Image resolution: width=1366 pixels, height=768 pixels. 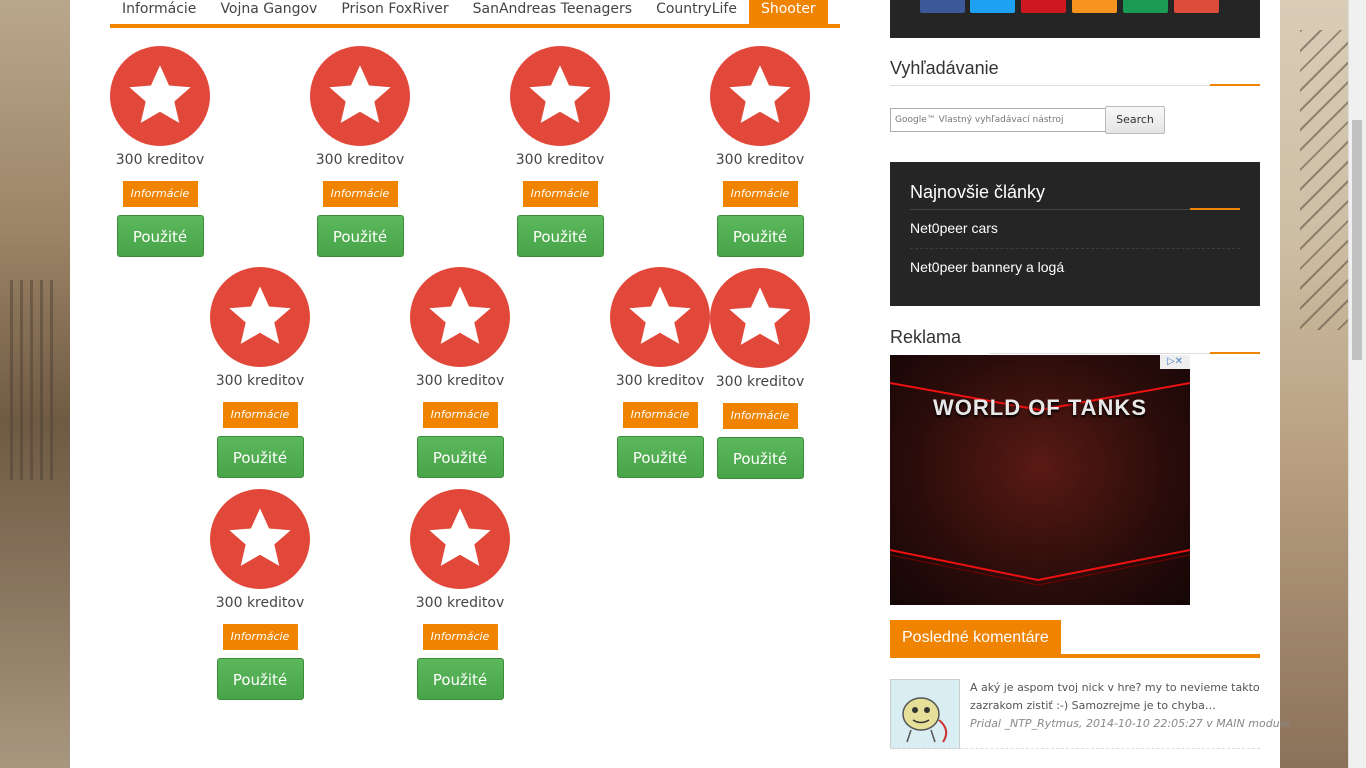 I want to click on page-scrollbar, so click(x=1357, y=384).